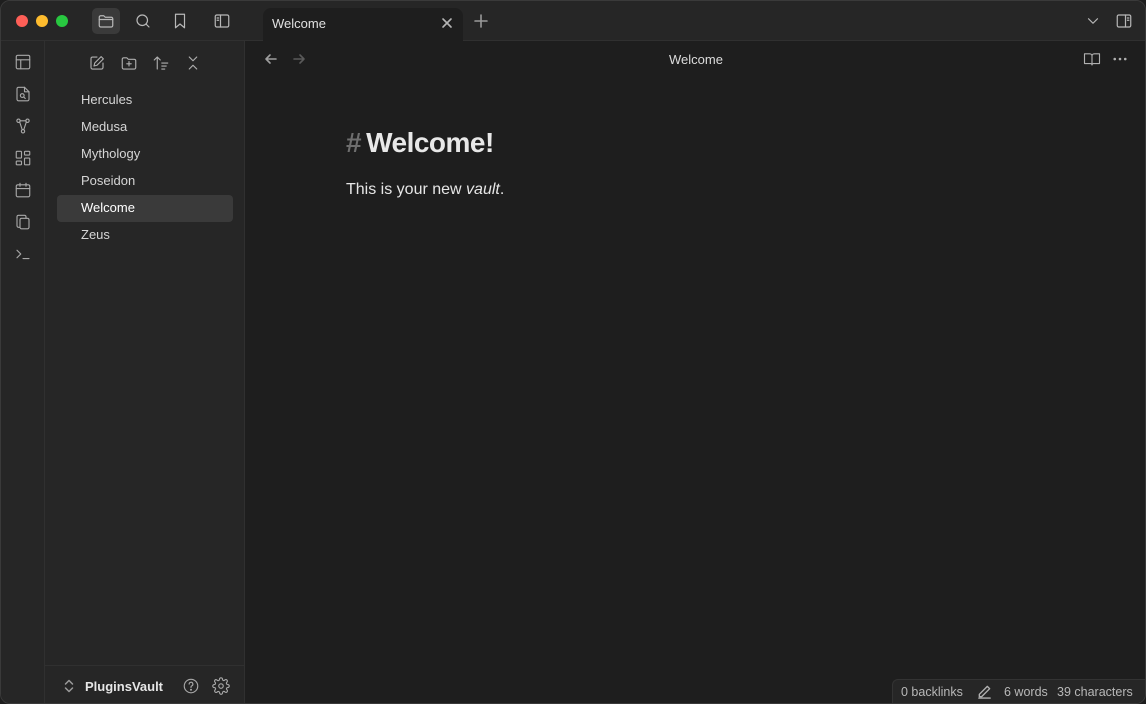 The image size is (1146, 704). Describe the element at coordinates (502, 189) in the screenshot. I see `paragraph-suffix: .` at that location.